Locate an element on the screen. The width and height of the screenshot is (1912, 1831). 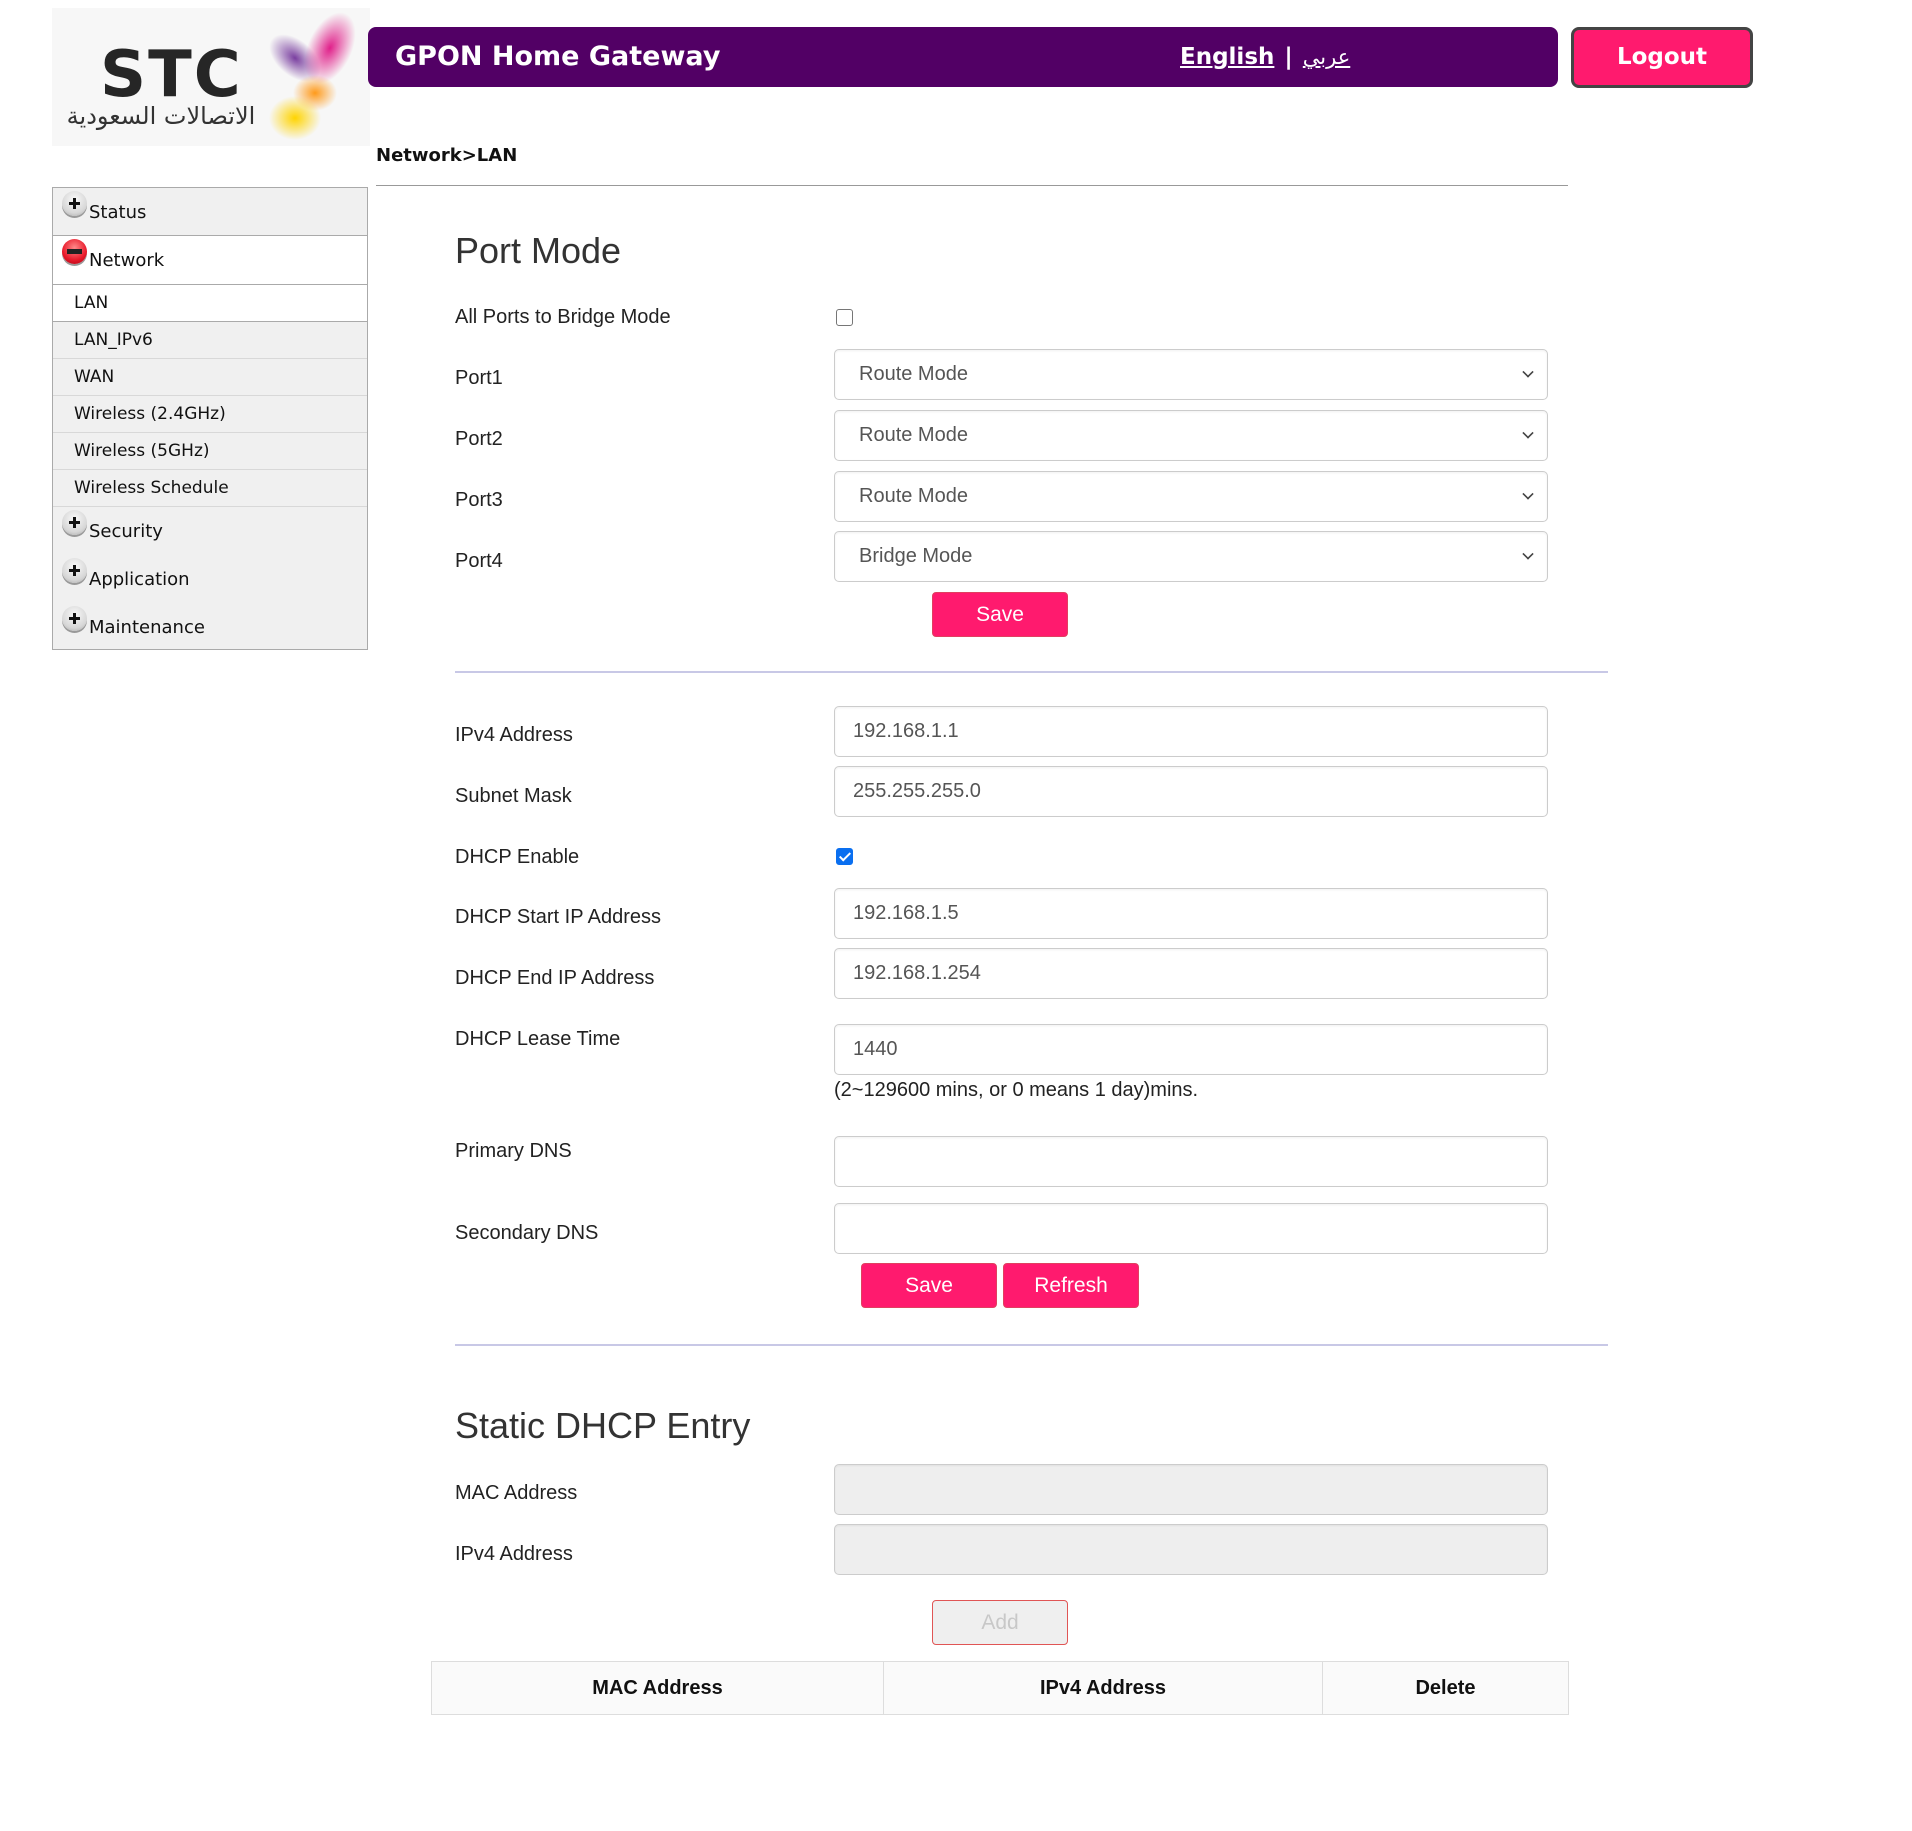
static-dhcp-table: MAC Address IPv4 Address Delete is located at coordinates (1000, 1688).